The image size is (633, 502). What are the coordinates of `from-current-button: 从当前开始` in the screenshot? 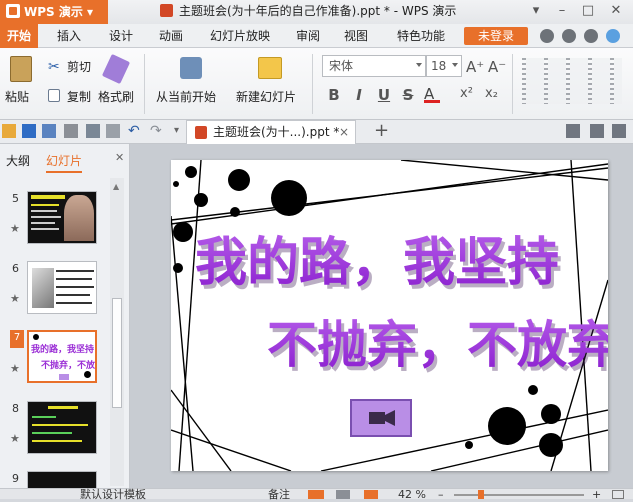 It's located at (186, 97).